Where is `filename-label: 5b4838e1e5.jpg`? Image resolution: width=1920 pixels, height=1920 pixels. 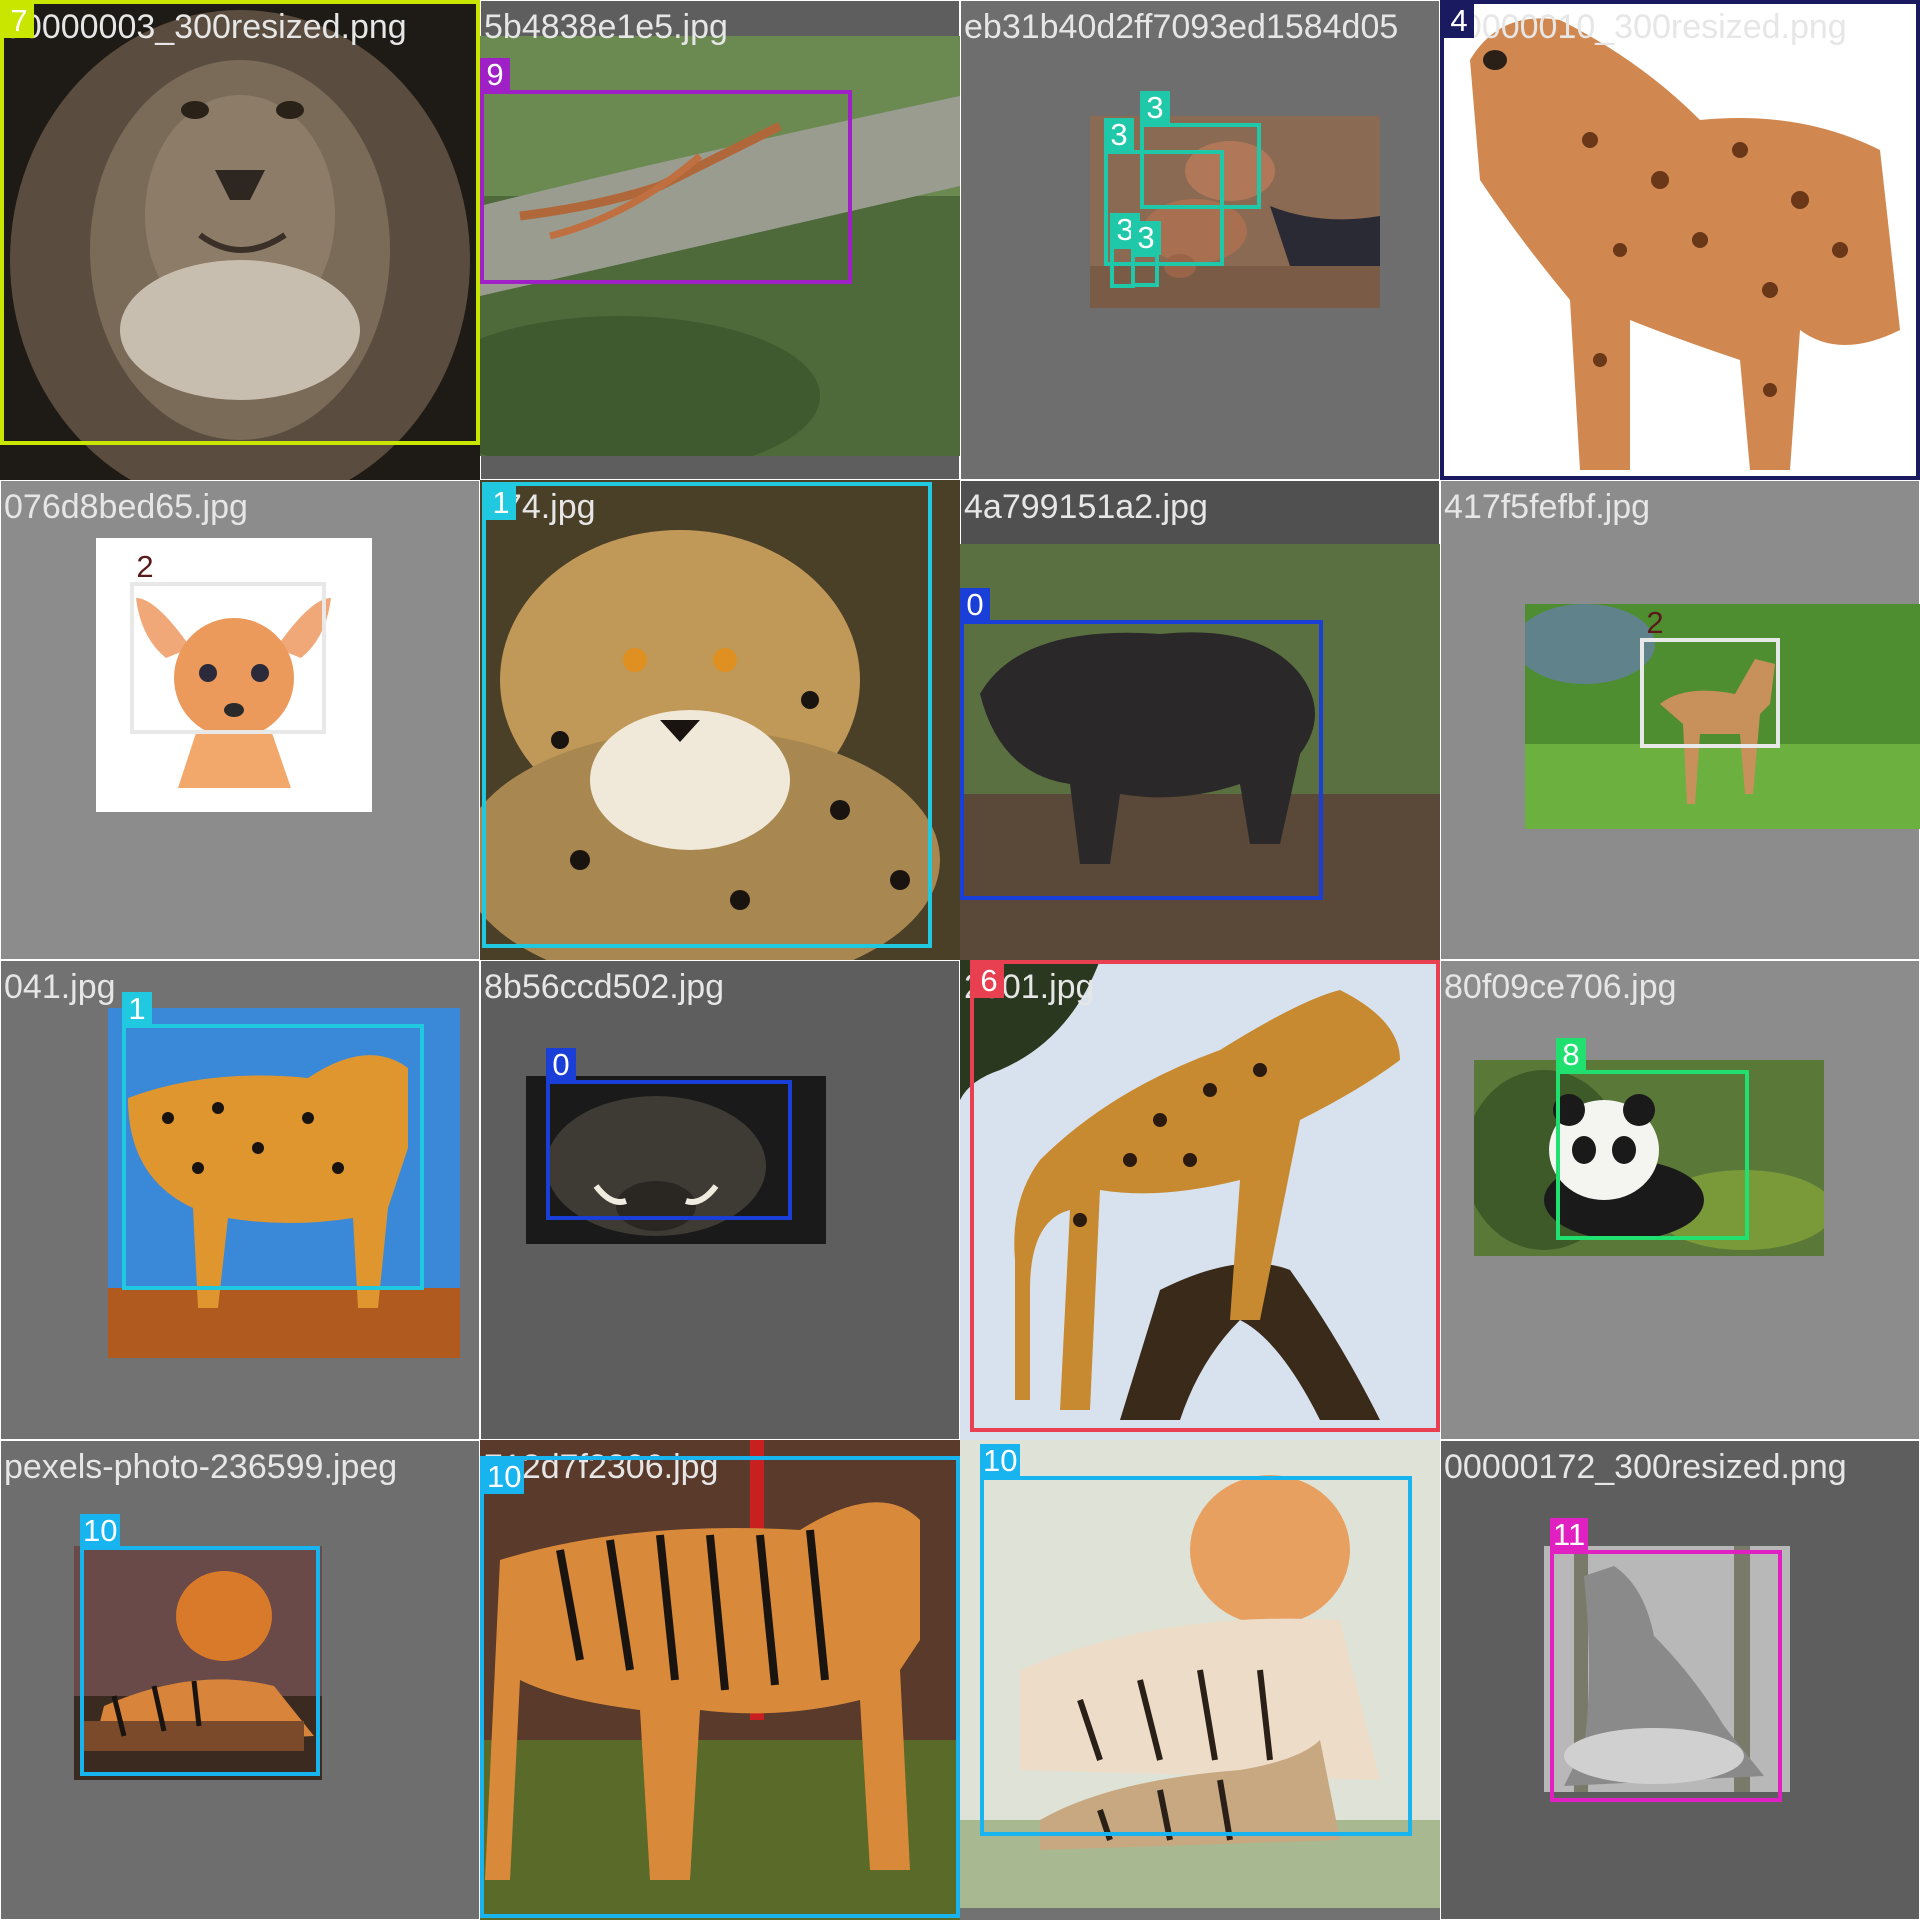 filename-label: 5b4838e1e5.jpg is located at coordinates (606, 27).